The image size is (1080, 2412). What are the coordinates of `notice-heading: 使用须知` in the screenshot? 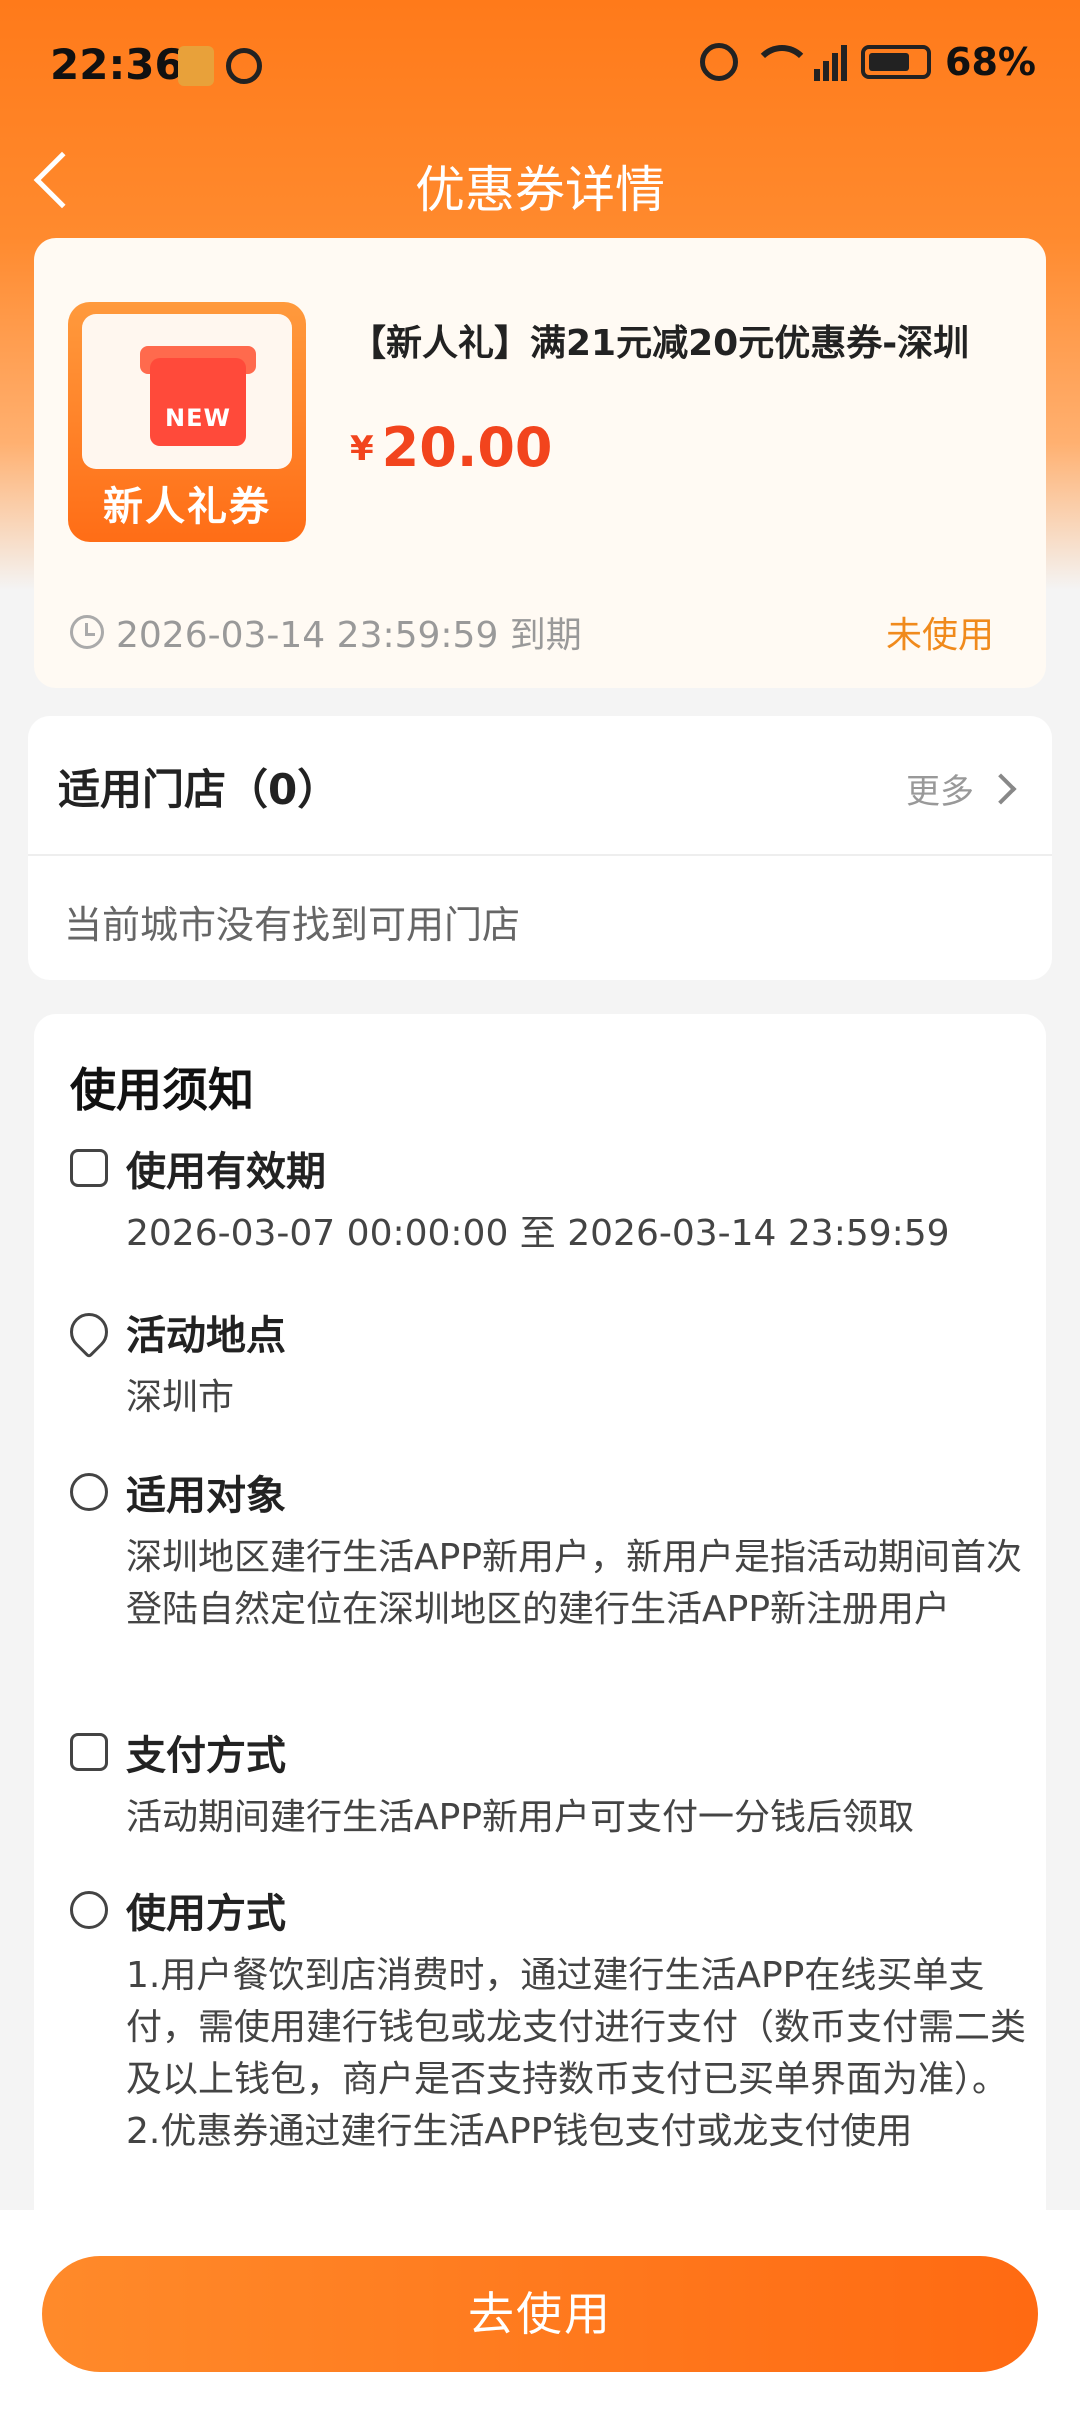 It's located at (162, 1090).